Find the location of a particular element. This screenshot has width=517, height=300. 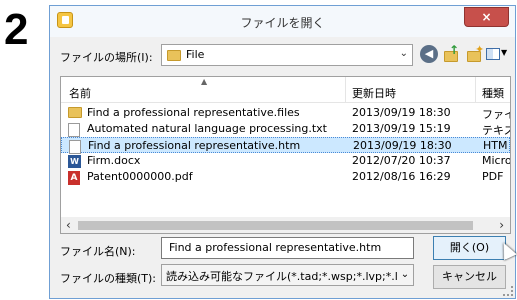

file-type: Micro is located at coordinates (496, 160).